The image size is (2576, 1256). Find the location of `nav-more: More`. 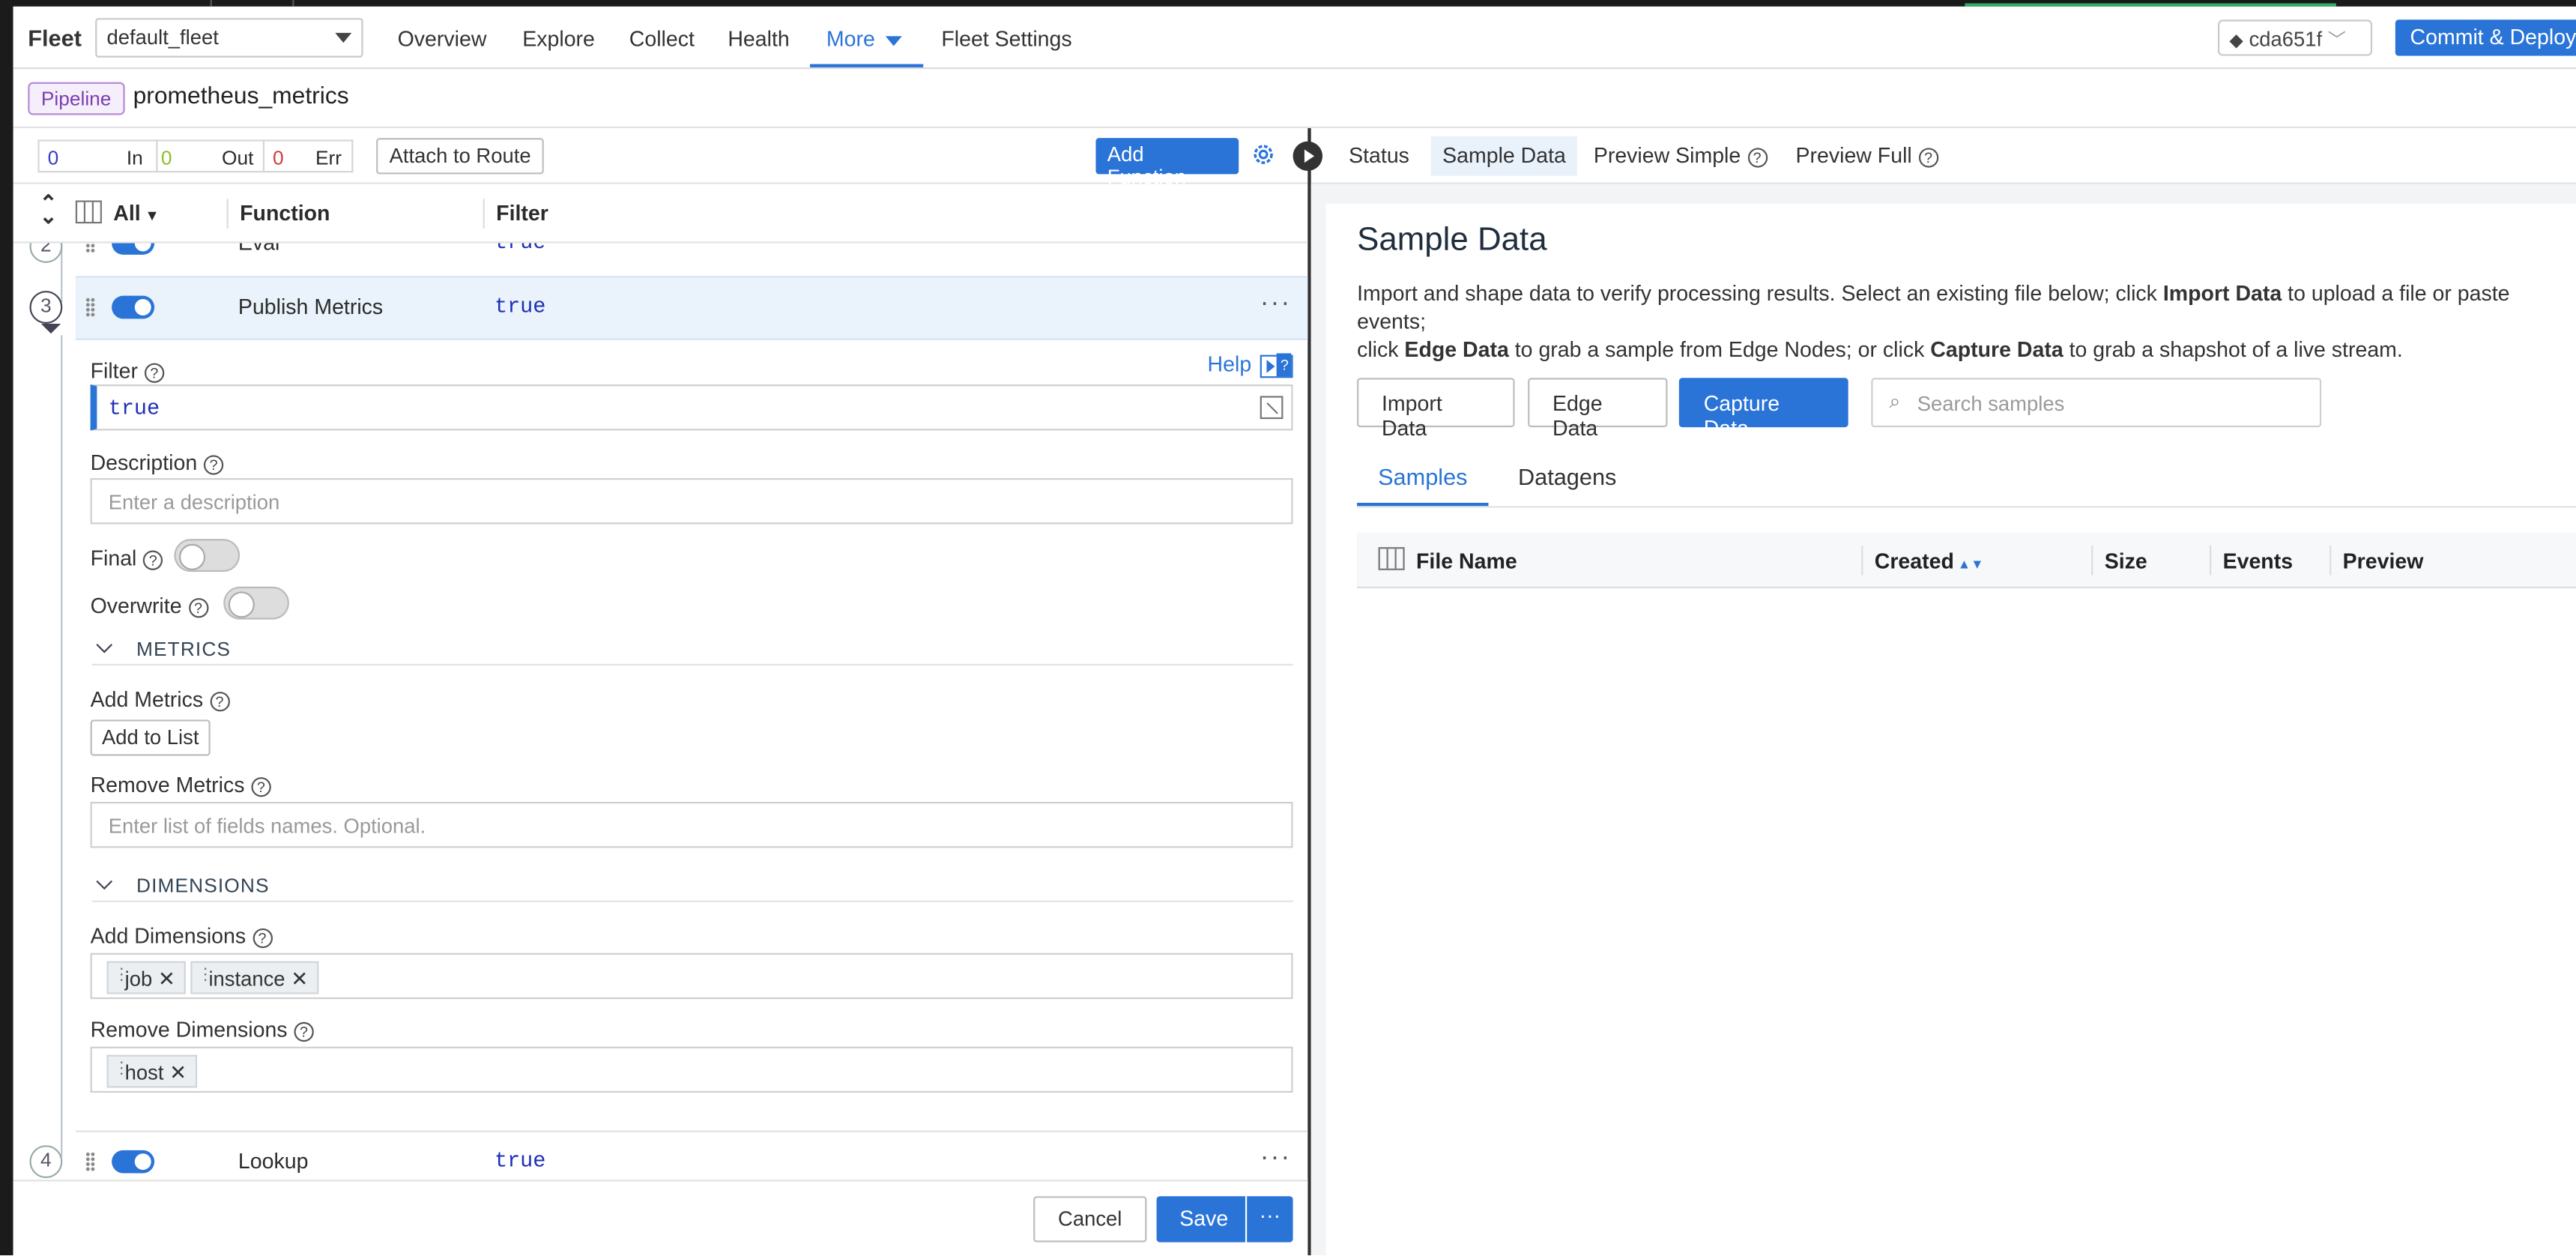

nav-more: More is located at coordinates (863, 38).